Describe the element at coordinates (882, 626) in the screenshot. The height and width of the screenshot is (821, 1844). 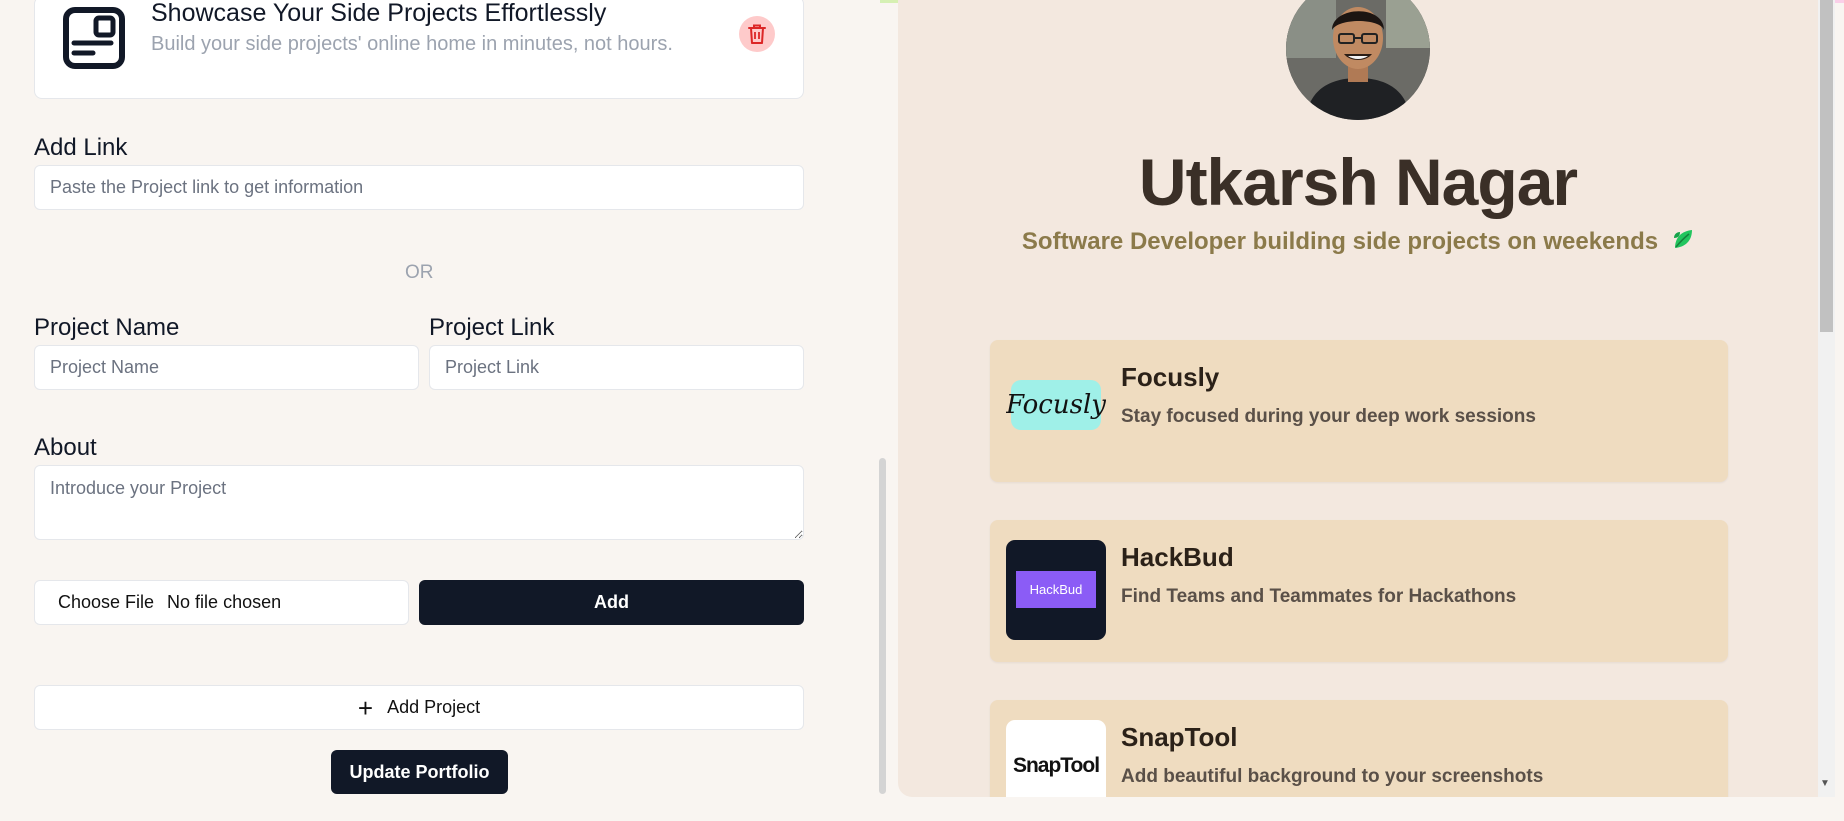
I see `editor-scrollbar` at that location.